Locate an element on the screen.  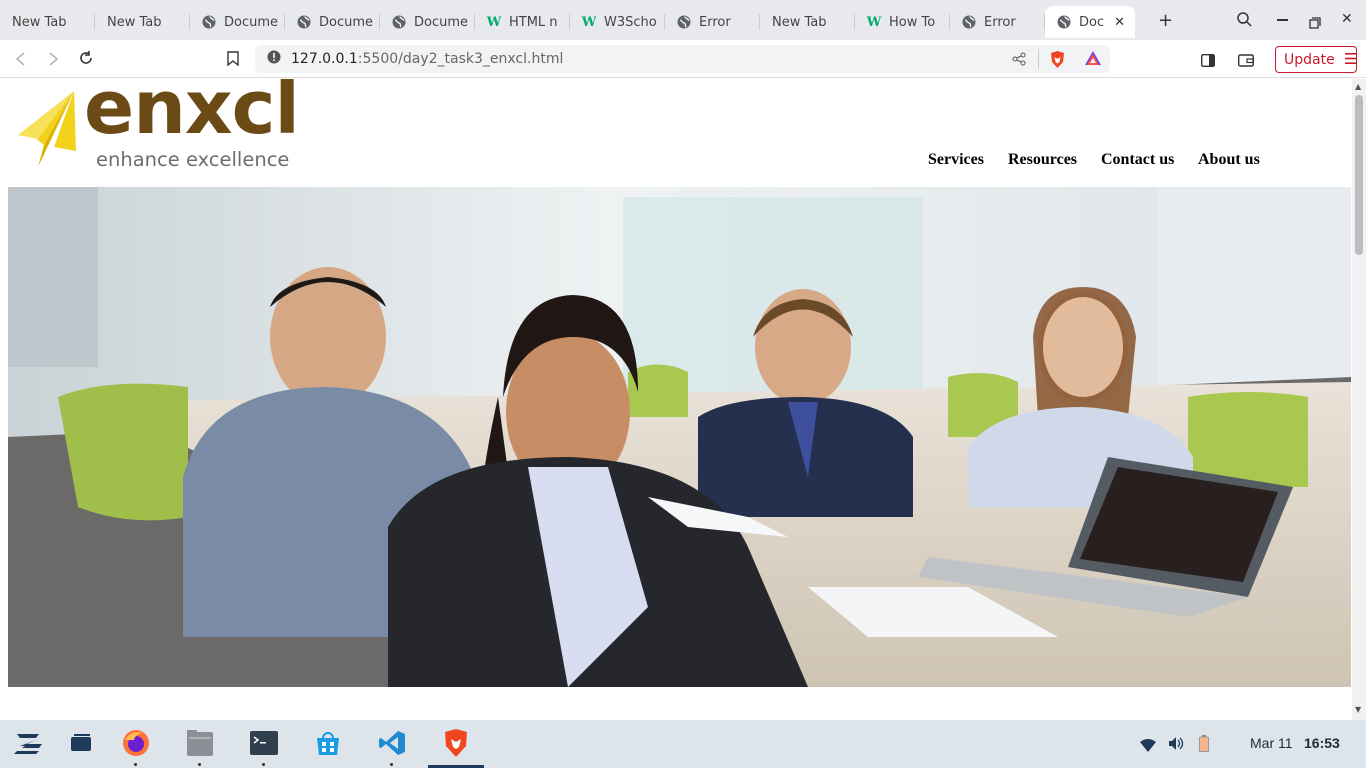
logo-tagline: enhance excellence is located at coordinates (193, 159).